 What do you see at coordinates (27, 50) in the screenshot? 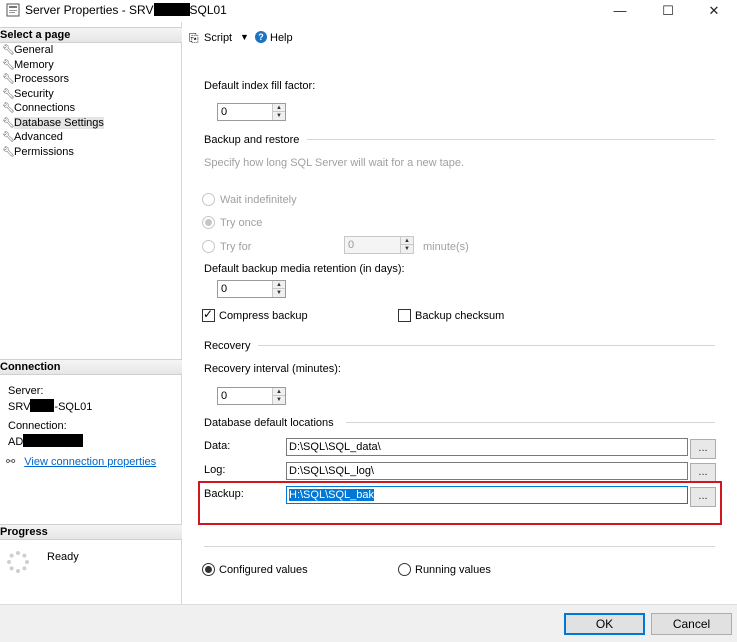
I see `page-item-general: 🔧︎General` at bounding box center [27, 50].